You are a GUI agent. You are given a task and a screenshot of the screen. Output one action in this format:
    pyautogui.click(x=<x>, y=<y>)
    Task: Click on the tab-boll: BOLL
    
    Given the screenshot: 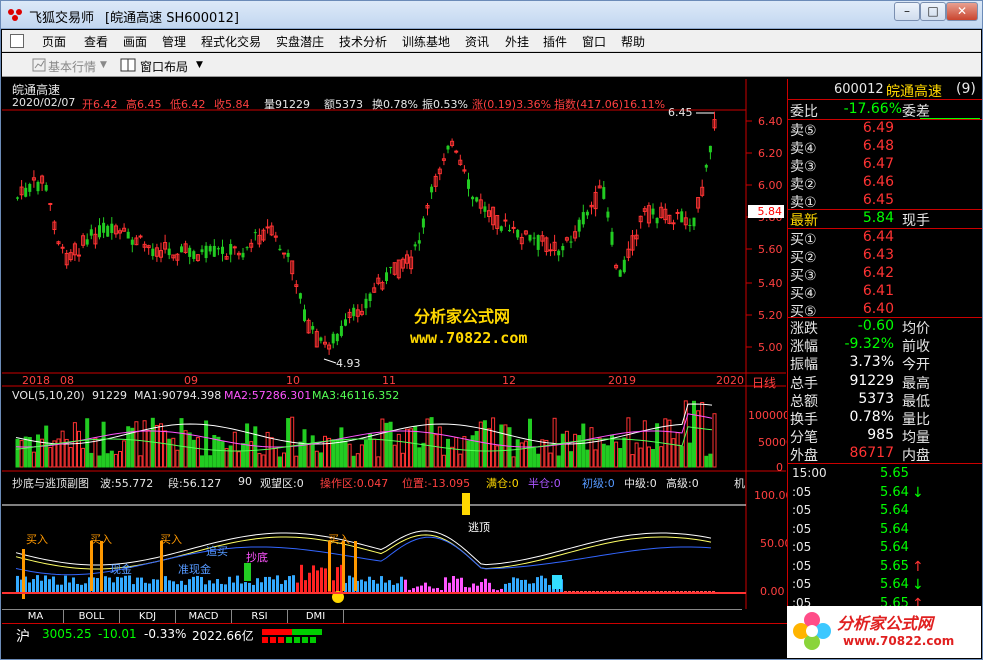 What is the action you would take?
    pyautogui.click(x=92, y=617)
    